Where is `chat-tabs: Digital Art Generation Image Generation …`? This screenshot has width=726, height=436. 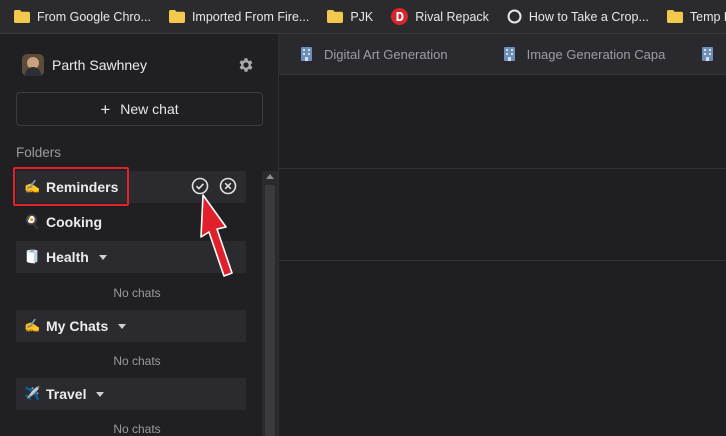 chat-tabs: Digital Art Generation Image Generation … is located at coordinates (502, 54).